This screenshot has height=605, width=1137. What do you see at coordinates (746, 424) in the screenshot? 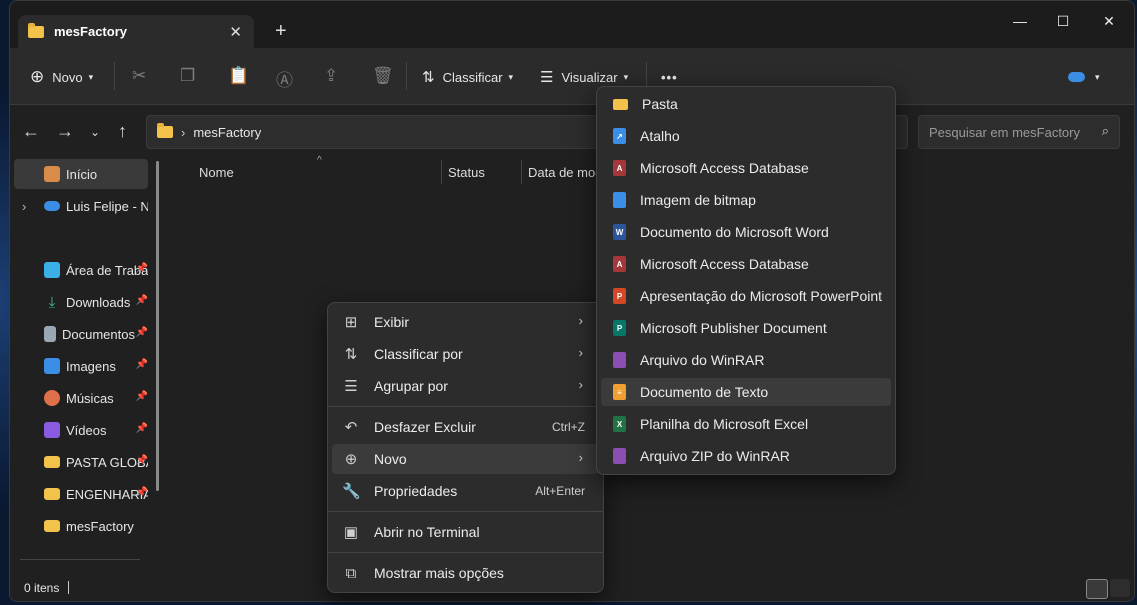
I see `submenu-item-excel: X Planilha do Microsoft Excel` at bounding box center [746, 424].